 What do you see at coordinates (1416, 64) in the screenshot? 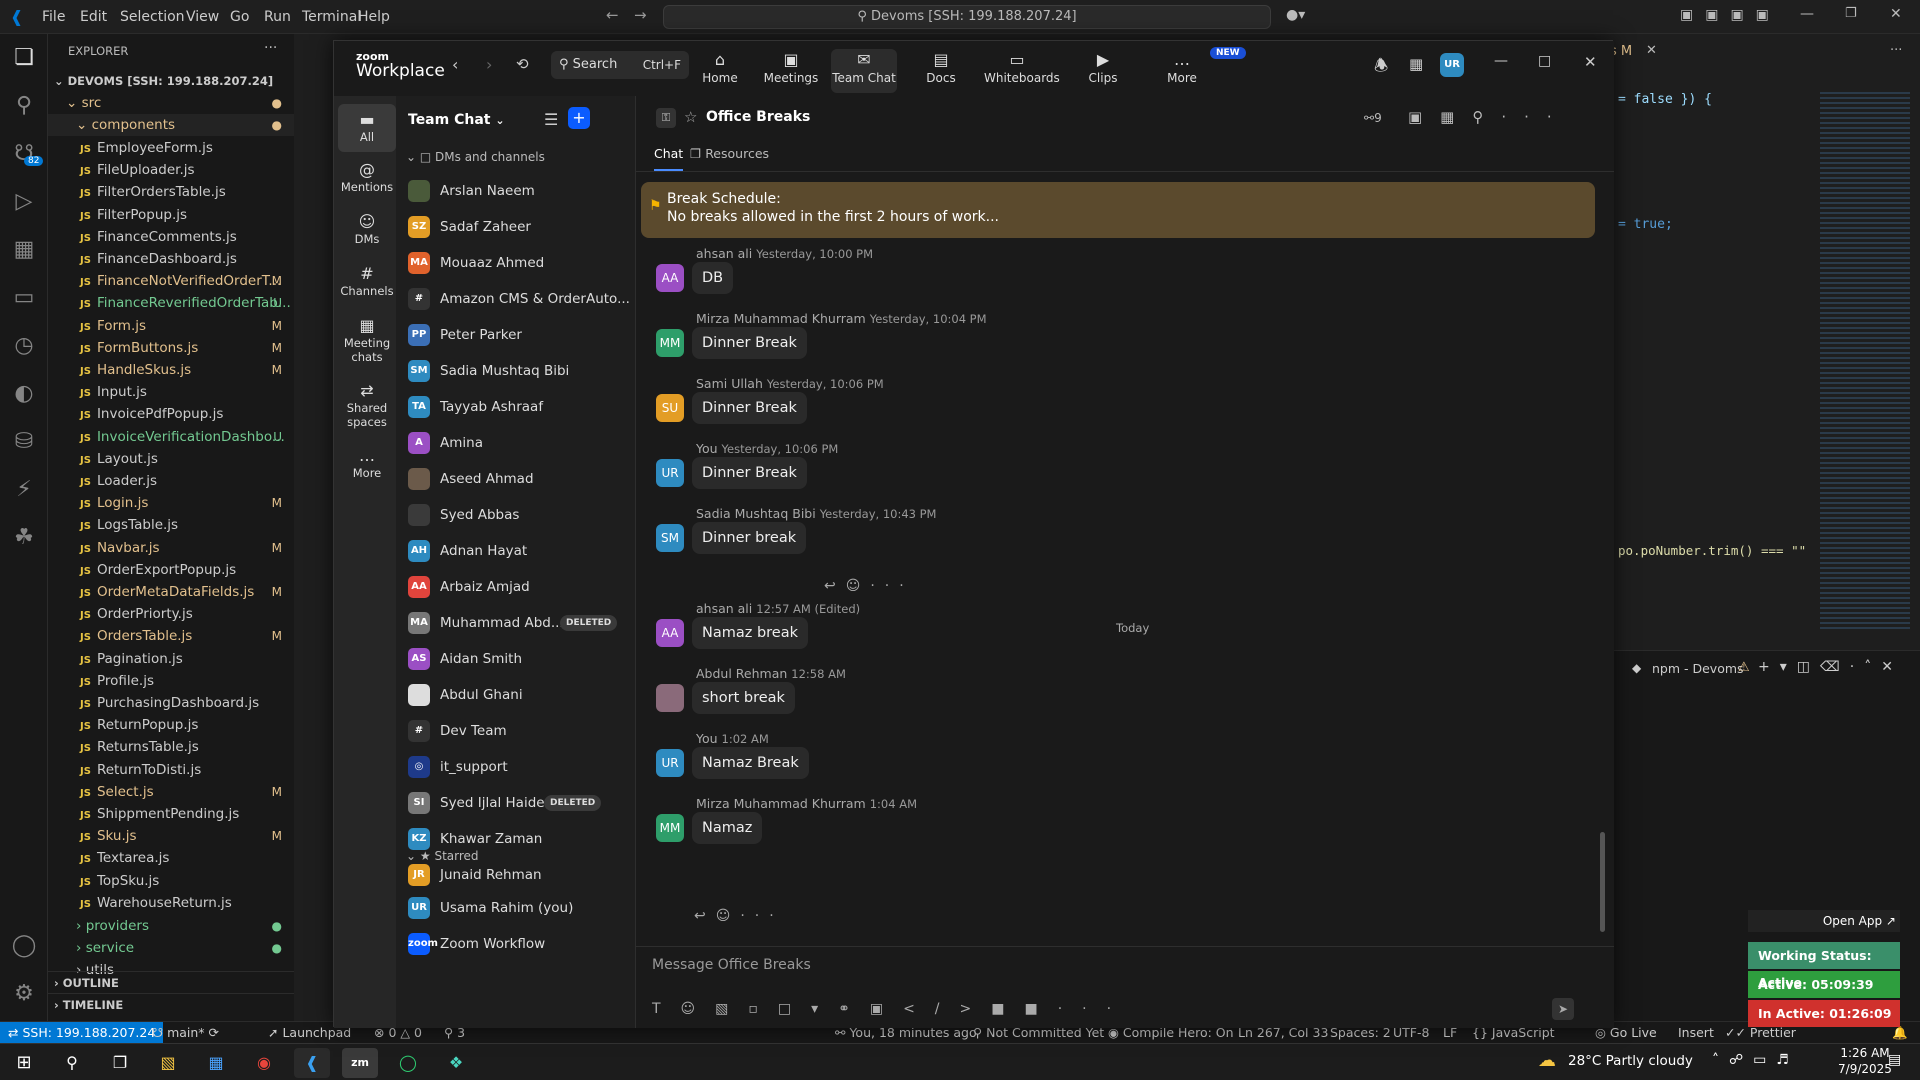
I see `calendar-icon: ▦` at bounding box center [1416, 64].